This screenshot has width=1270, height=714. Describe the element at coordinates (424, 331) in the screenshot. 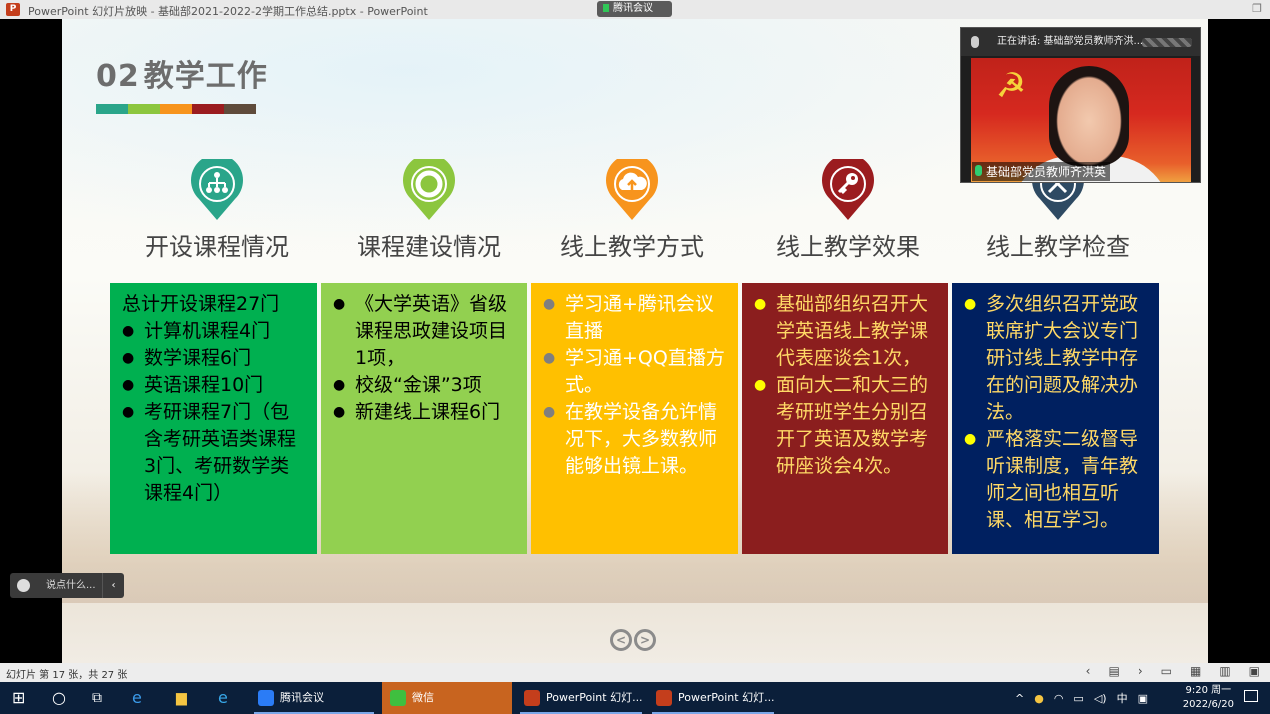

I see `list-item: 《大学英语》省级课程思政建设项目1项，` at that location.